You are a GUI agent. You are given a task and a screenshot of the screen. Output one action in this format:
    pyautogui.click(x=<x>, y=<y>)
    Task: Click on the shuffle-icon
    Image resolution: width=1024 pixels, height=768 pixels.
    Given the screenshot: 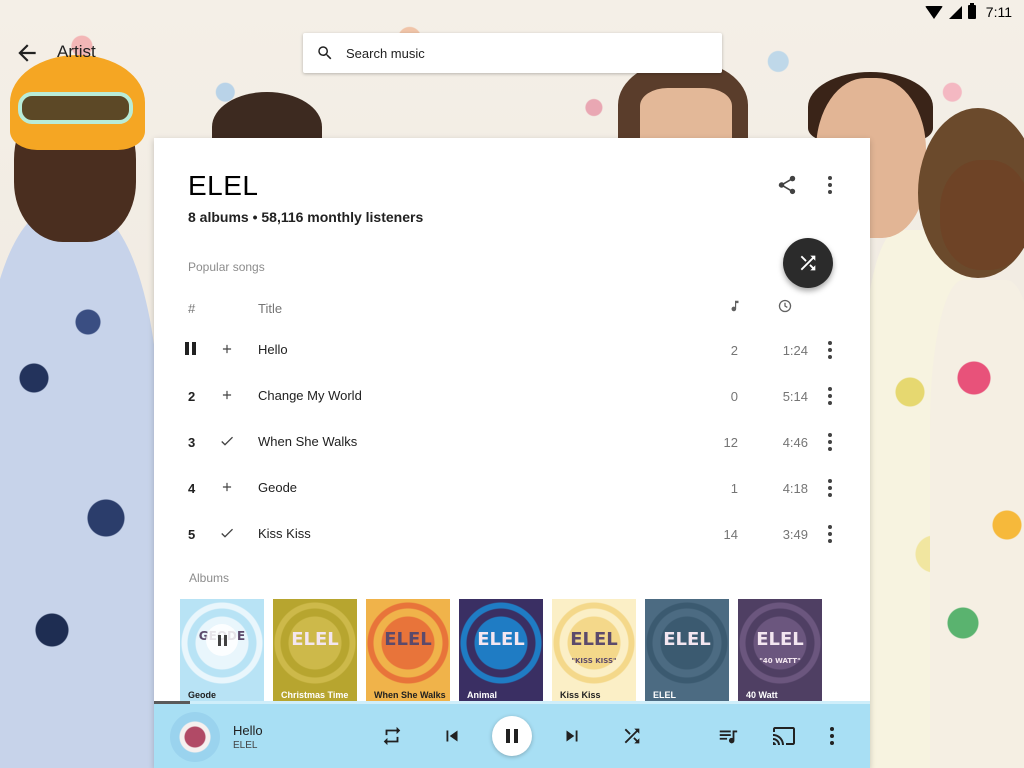 What is the action you would take?
    pyautogui.click(x=808, y=263)
    